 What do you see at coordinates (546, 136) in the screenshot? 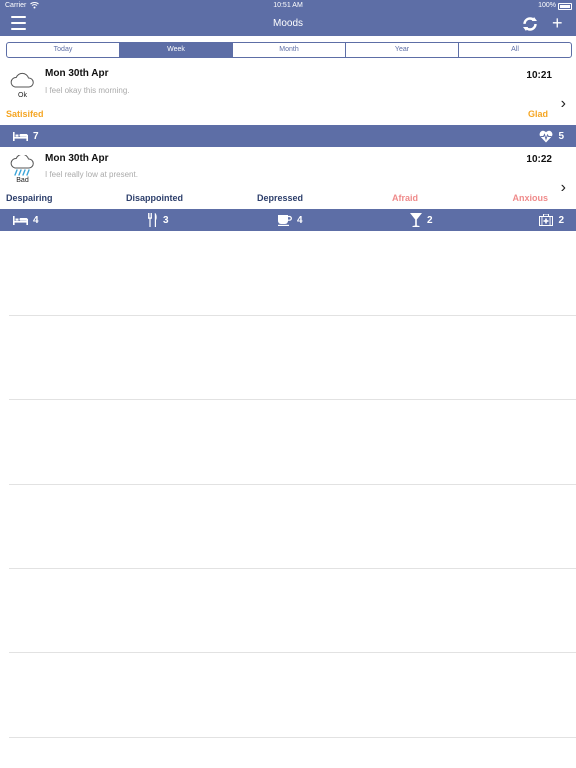
I see `heart-rate-icon` at bounding box center [546, 136].